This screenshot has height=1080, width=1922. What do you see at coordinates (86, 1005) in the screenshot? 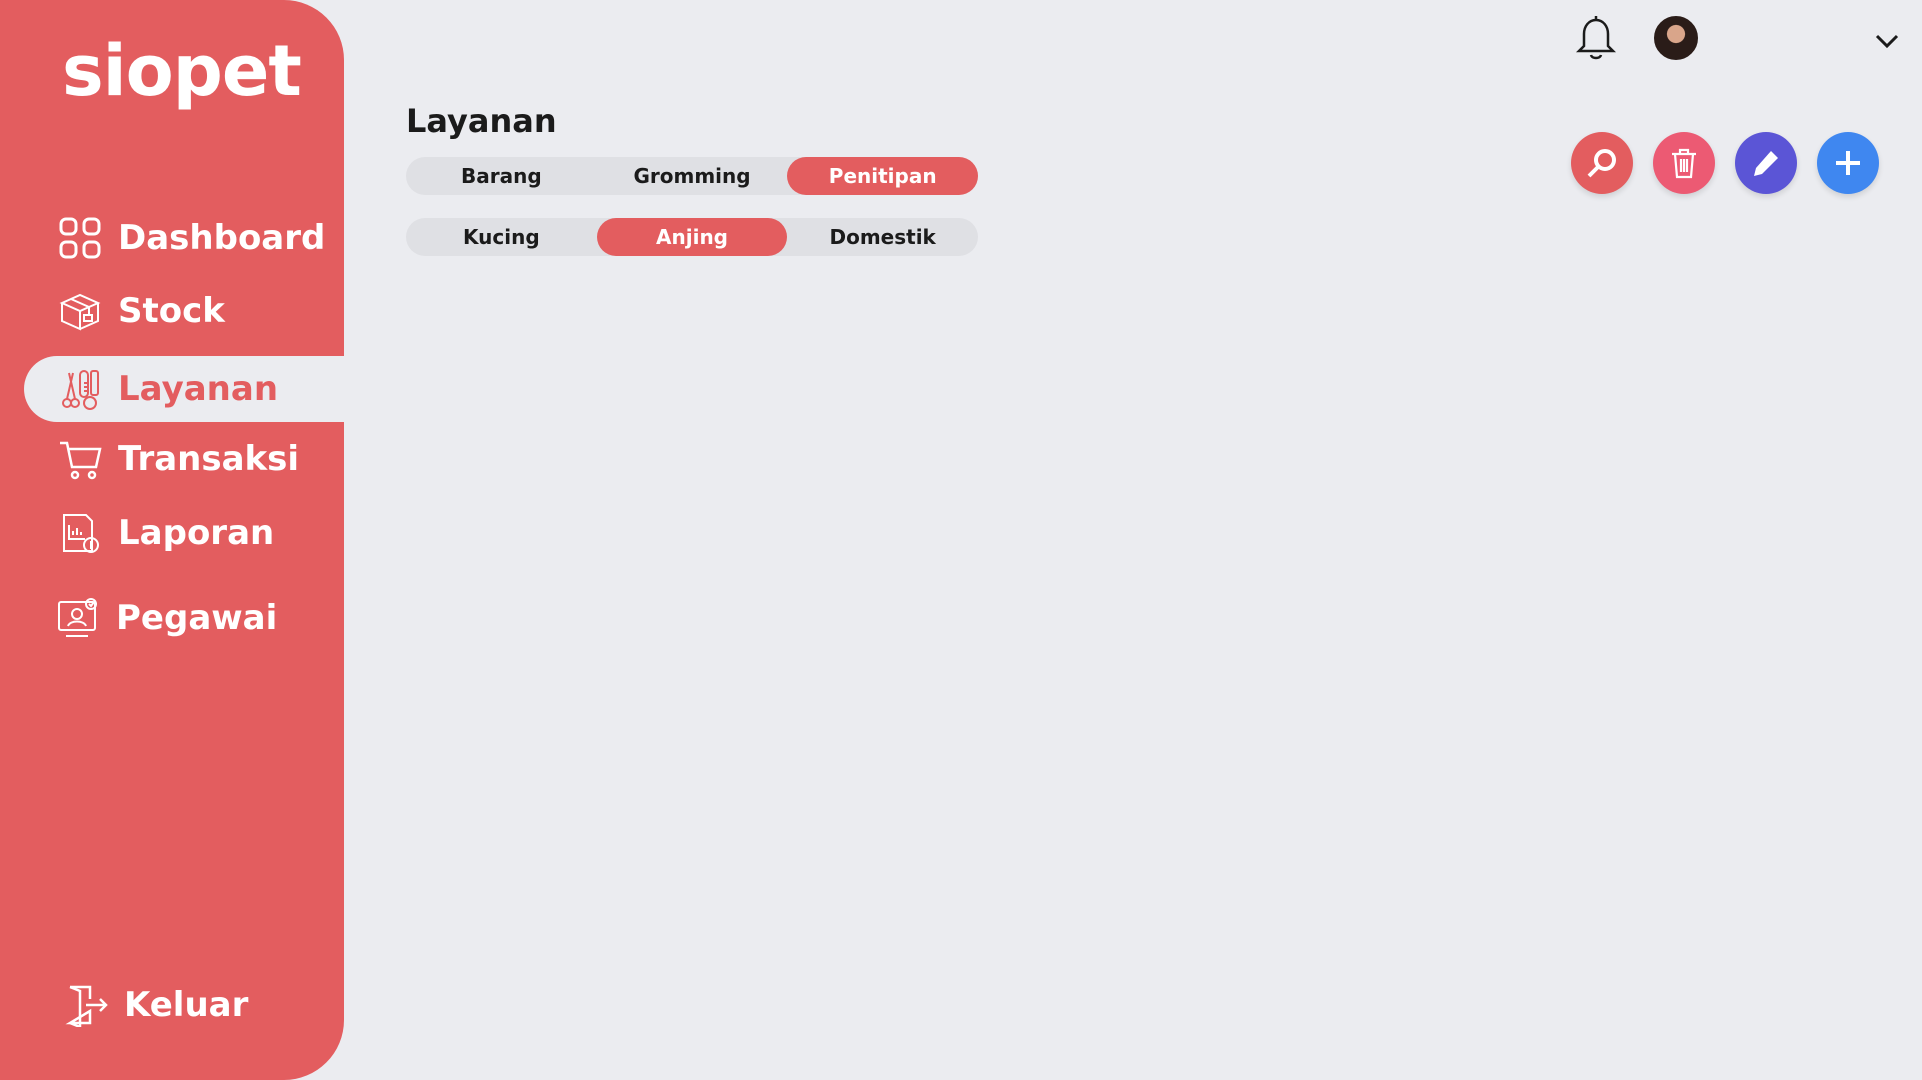
I see `logout-door-icon` at bounding box center [86, 1005].